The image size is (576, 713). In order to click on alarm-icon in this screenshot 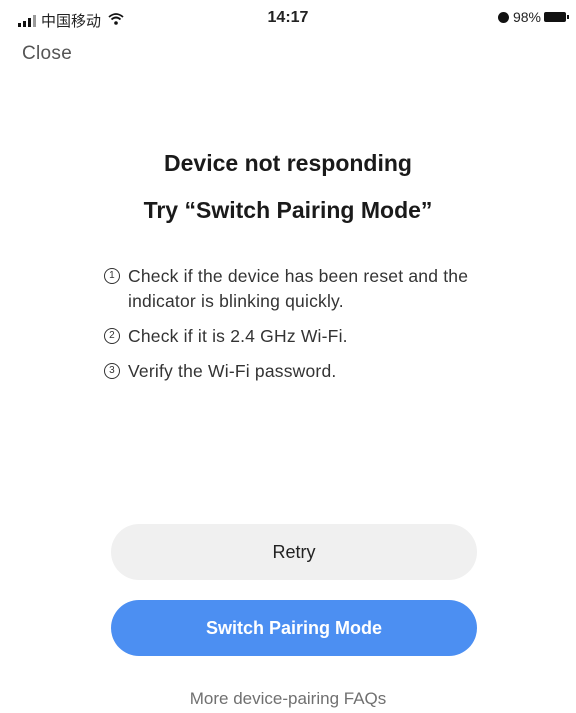, I will do `click(503, 17)`.